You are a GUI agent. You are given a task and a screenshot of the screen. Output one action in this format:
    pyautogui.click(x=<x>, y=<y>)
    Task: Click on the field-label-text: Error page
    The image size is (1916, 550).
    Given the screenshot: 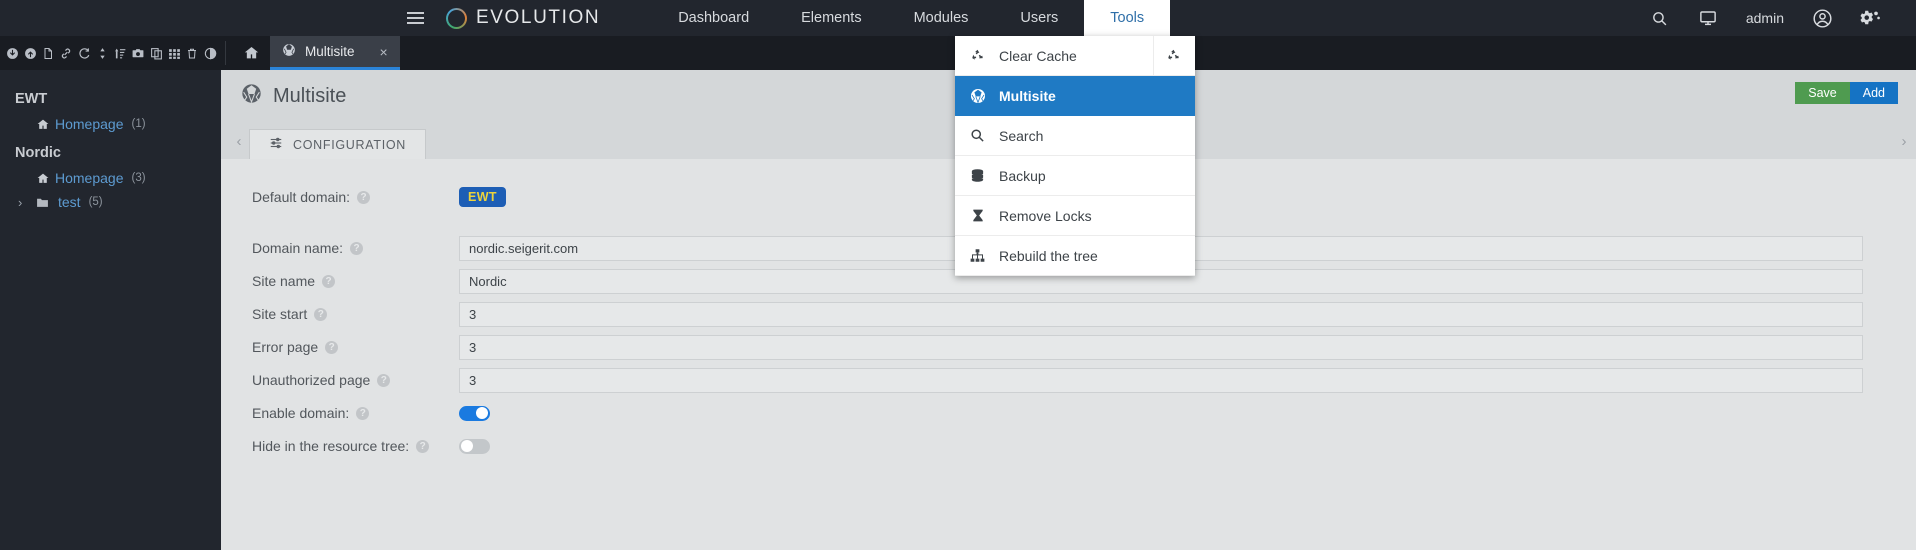 What is the action you would take?
    pyautogui.click(x=285, y=347)
    